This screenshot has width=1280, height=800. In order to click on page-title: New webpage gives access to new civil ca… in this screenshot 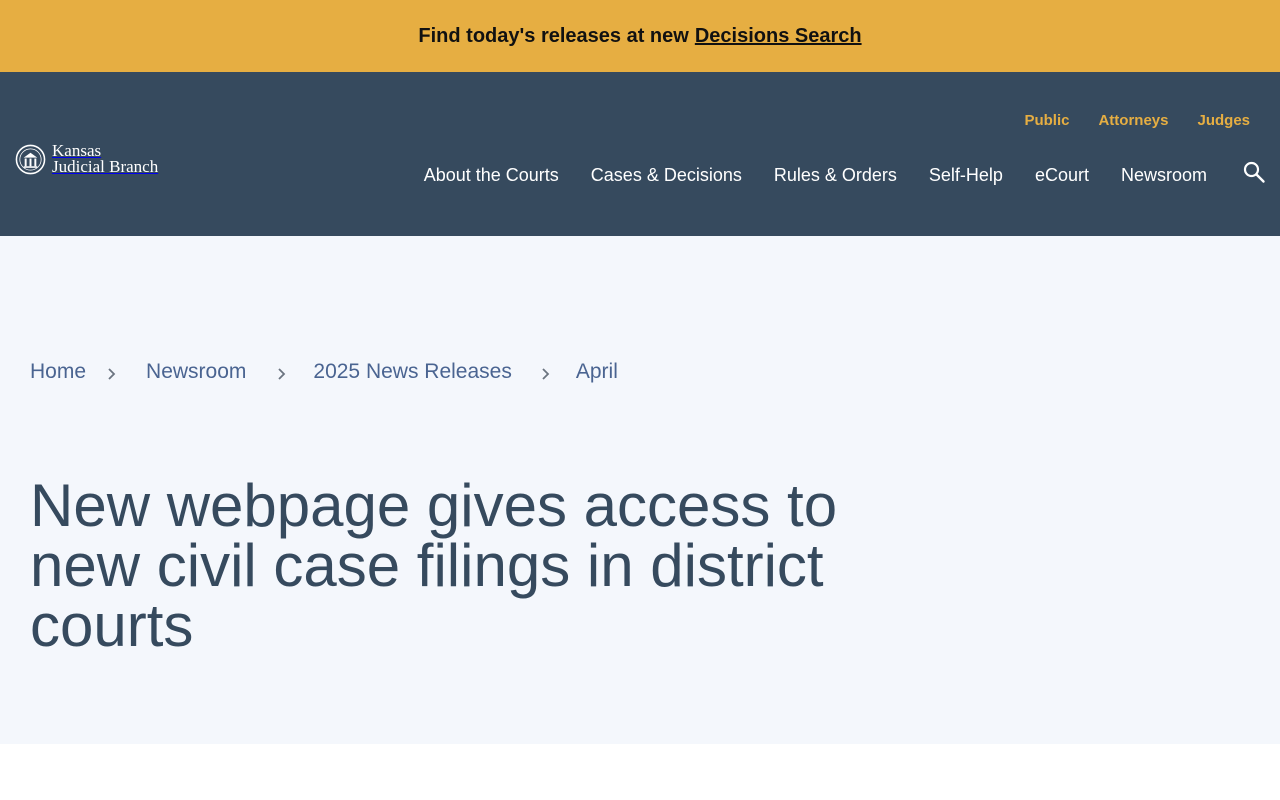, I will do `click(434, 565)`.